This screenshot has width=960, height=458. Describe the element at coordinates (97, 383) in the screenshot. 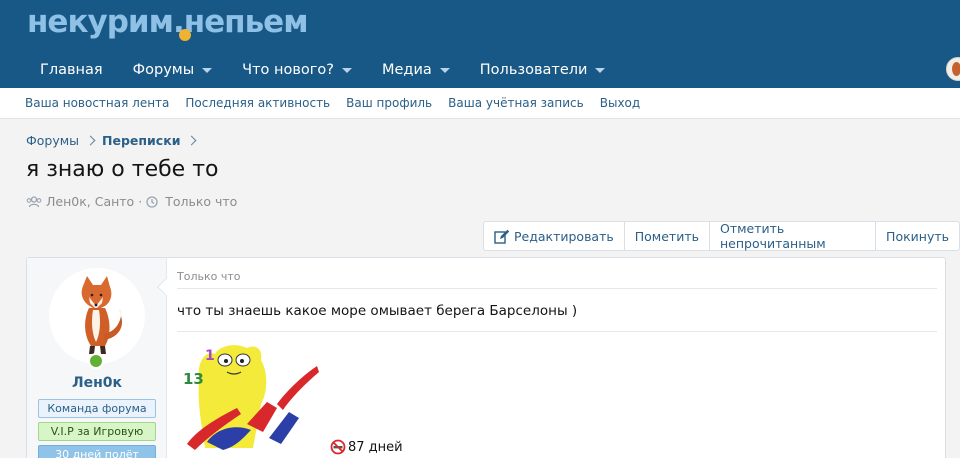

I see `message-author: Лен0к` at that location.